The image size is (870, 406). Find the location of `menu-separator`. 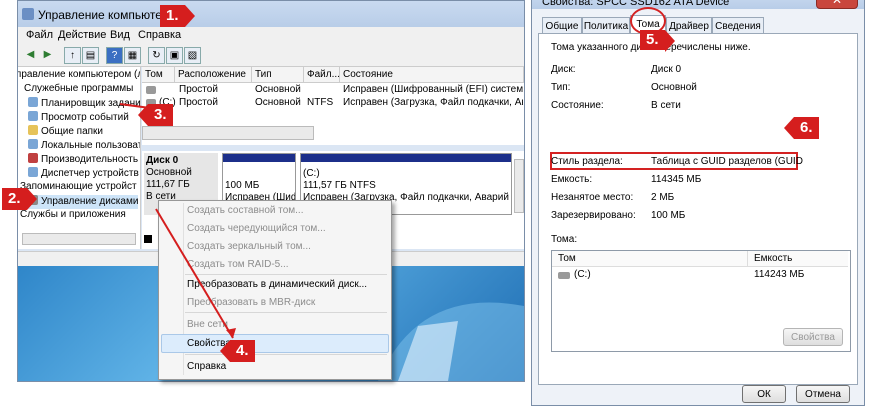

menu-separator is located at coordinates (286, 354).